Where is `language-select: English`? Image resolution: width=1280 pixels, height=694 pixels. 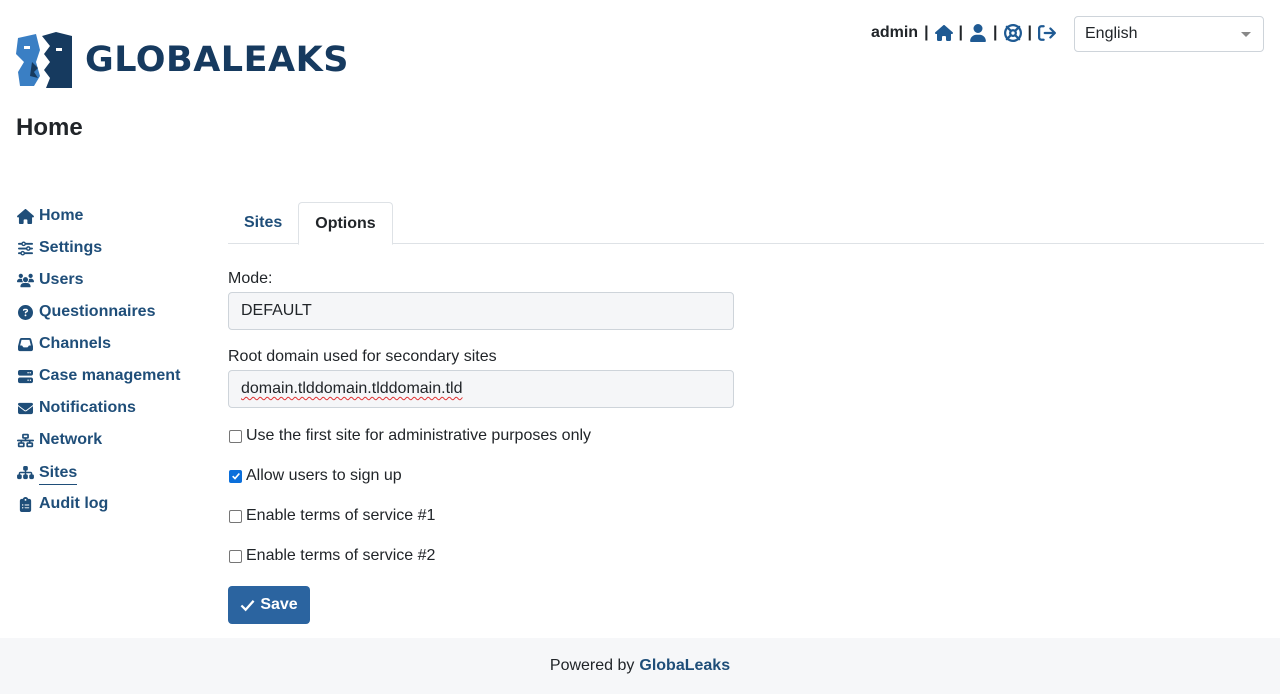
language-select: English is located at coordinates (1169, 34).